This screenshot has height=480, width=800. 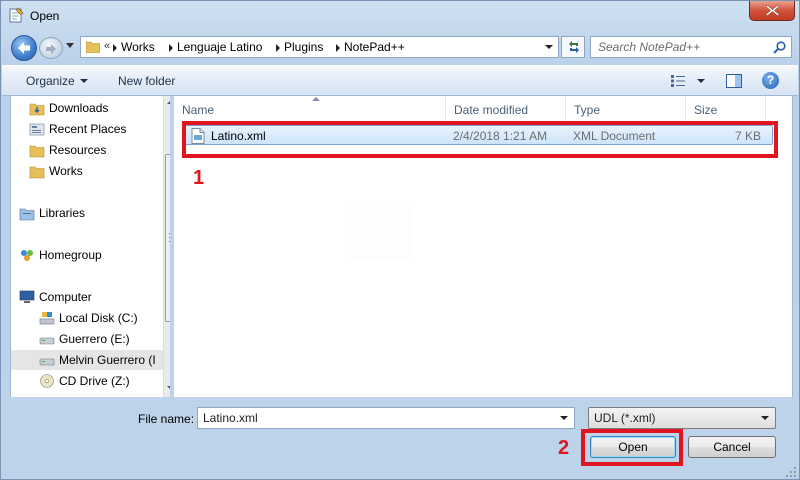 I want to click on back-button, so click(x=24, y=48).